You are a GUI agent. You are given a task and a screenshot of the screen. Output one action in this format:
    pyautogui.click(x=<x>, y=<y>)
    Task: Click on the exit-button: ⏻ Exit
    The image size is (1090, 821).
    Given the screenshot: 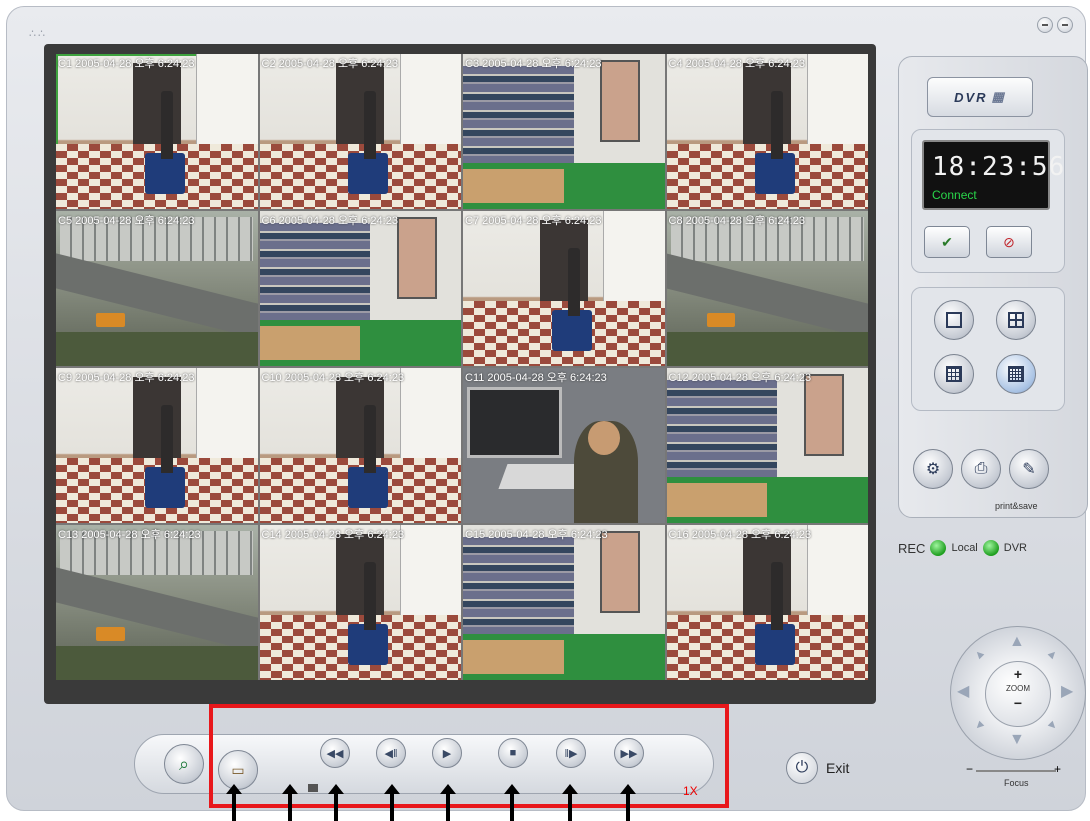 What is the action you would take?
    pyautogui.click(x=817, y=768)
    